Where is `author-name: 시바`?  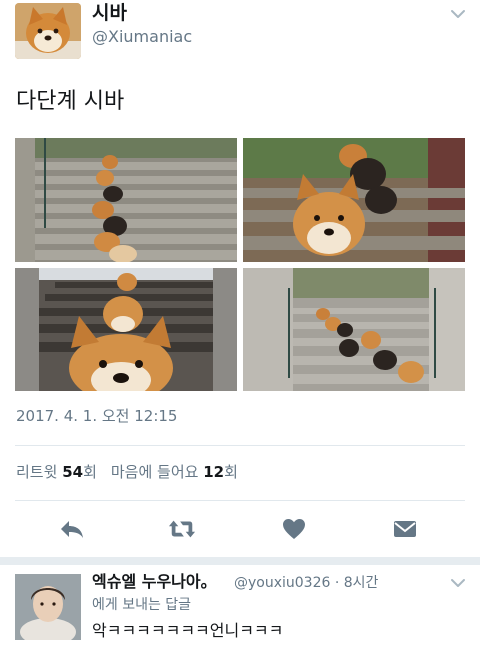
author-name: 시바 is located at coordinates (109, 13).